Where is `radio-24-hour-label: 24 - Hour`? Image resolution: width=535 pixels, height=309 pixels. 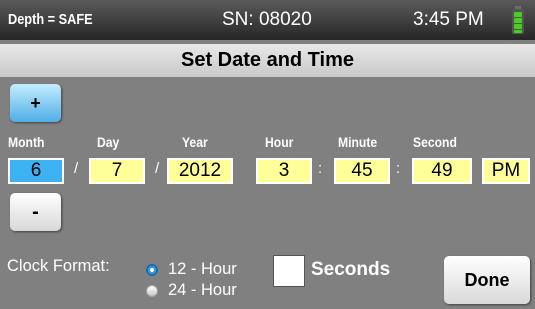
radio-24-hour-label: 24 - Hour is located at coordinates (202, 290).